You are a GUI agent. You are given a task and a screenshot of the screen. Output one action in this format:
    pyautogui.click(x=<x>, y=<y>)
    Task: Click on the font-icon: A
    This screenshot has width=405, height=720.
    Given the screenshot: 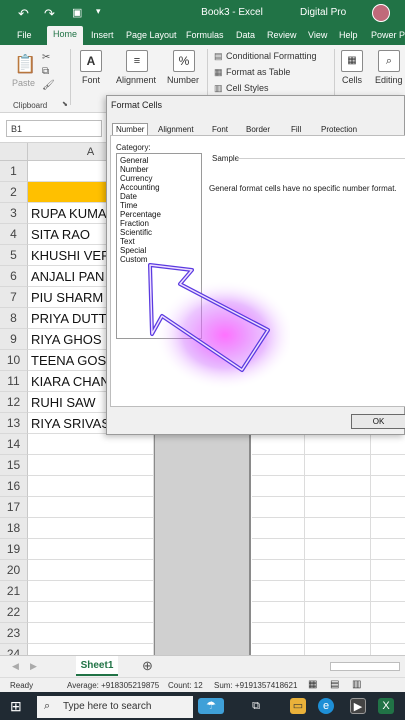 What is the action you would take?
    pyautogui.click(x=91, y=61)
    